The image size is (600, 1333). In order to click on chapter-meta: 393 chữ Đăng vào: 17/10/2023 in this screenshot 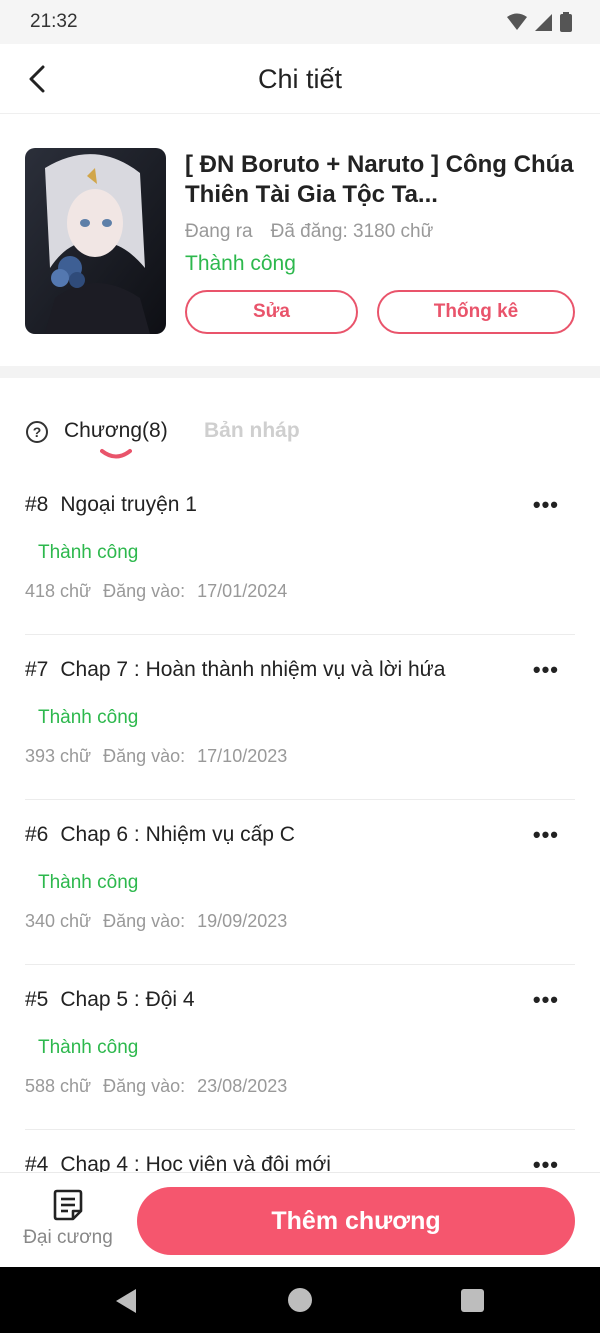, I will do `click(156, 756)`.